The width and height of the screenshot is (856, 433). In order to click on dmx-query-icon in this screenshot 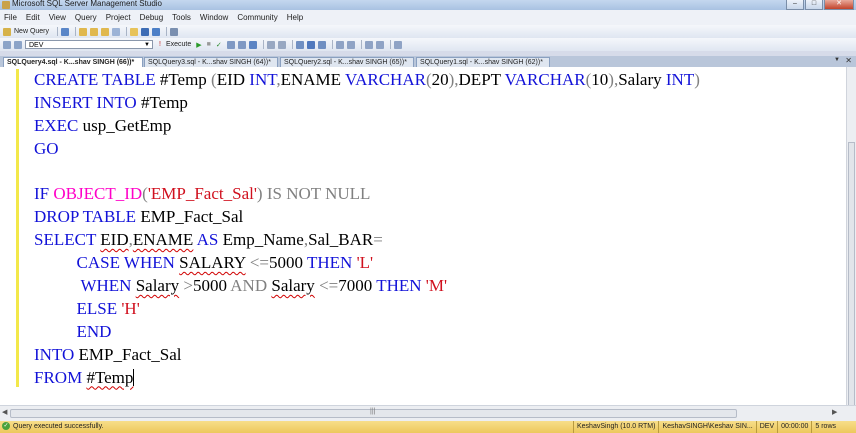, I will do `click(105, 31)`.